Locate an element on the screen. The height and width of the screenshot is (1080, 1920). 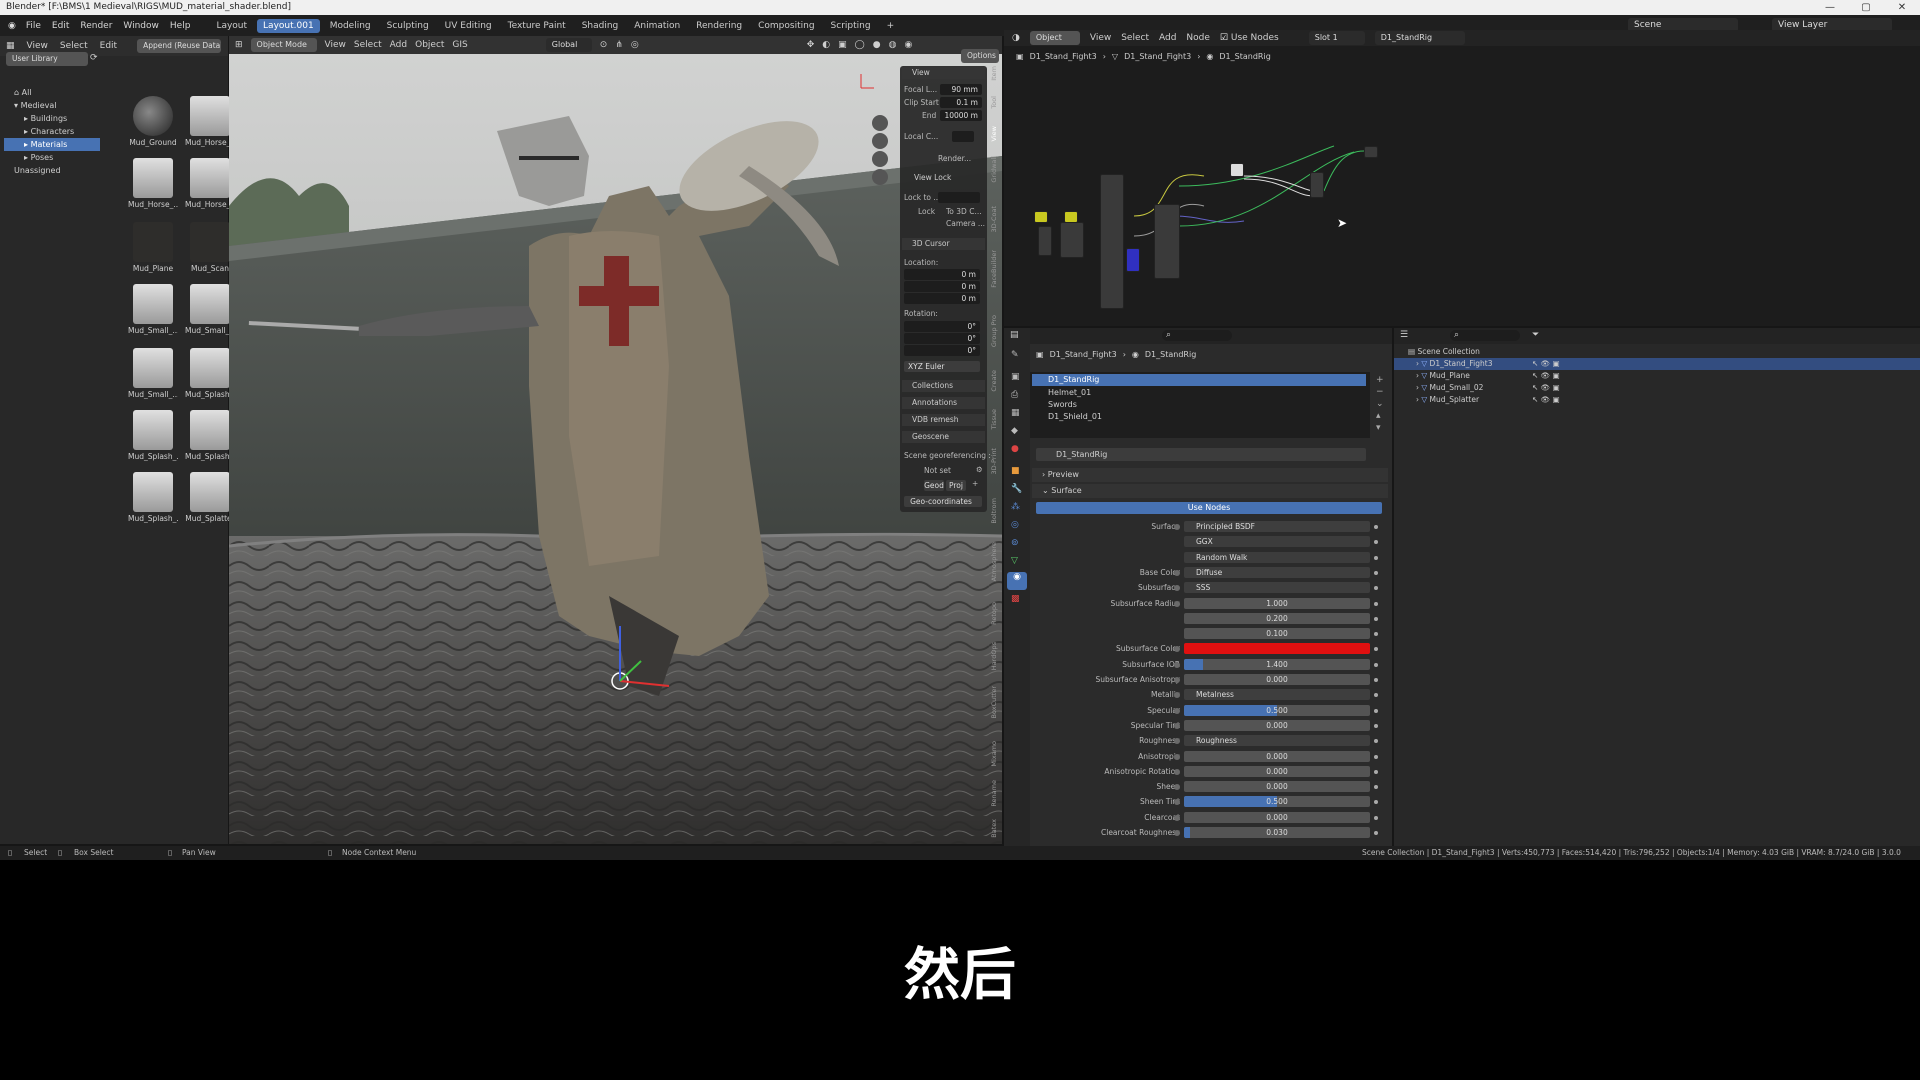
panel-3d-cursor-header: 3D Cursor is located at coordinates (943, 244).